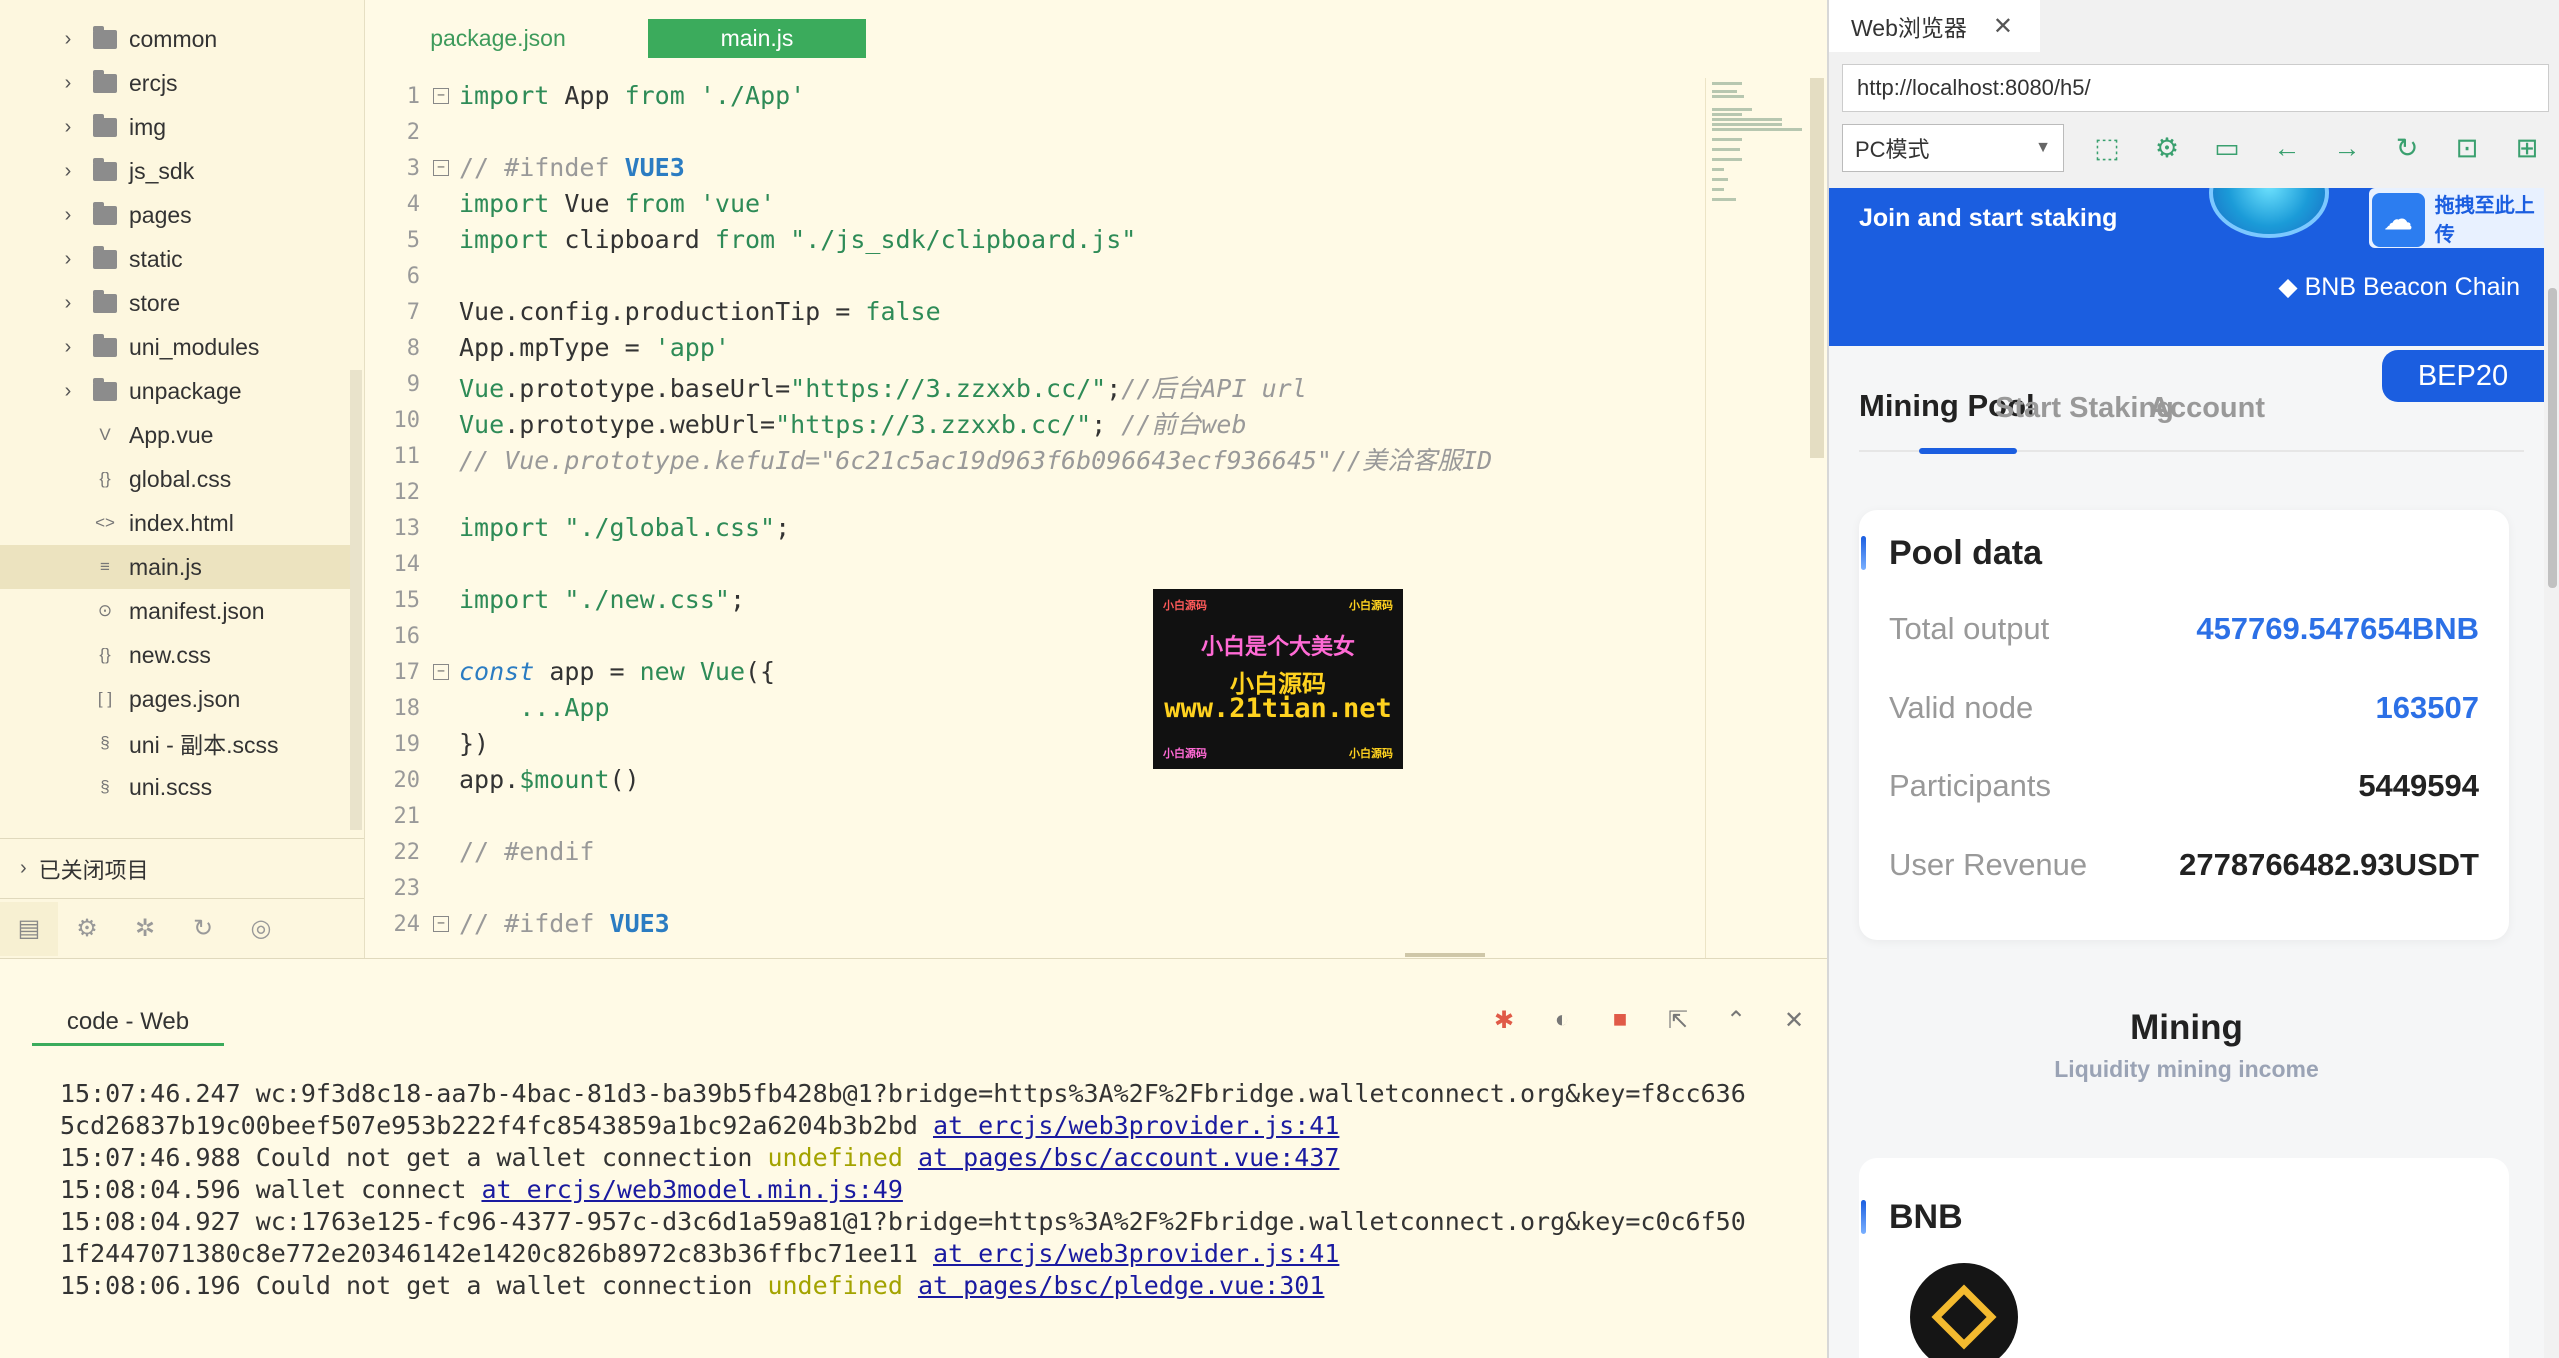 This screenshot has height=1358, width=2559. I want to click on minimap, so click(1757, 518).